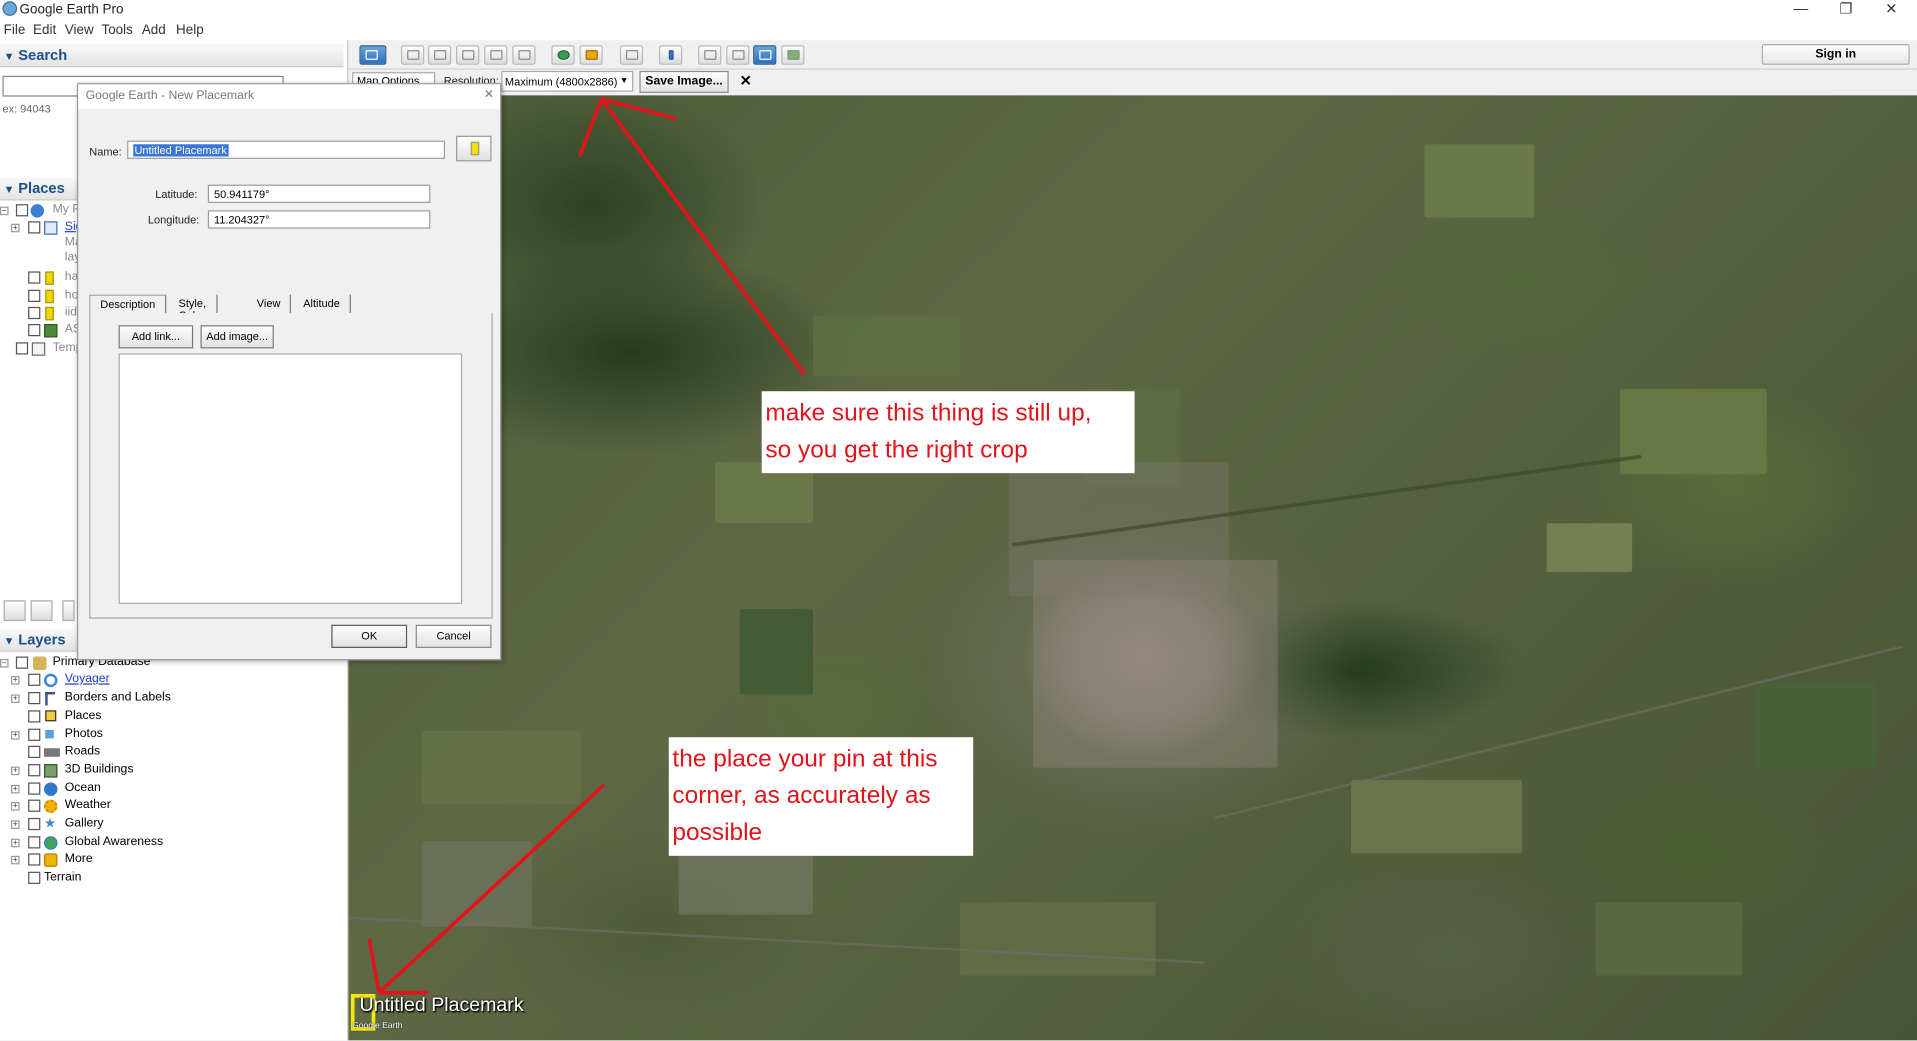  I want to click on close-window-button: ✕, so click(1892, 10).